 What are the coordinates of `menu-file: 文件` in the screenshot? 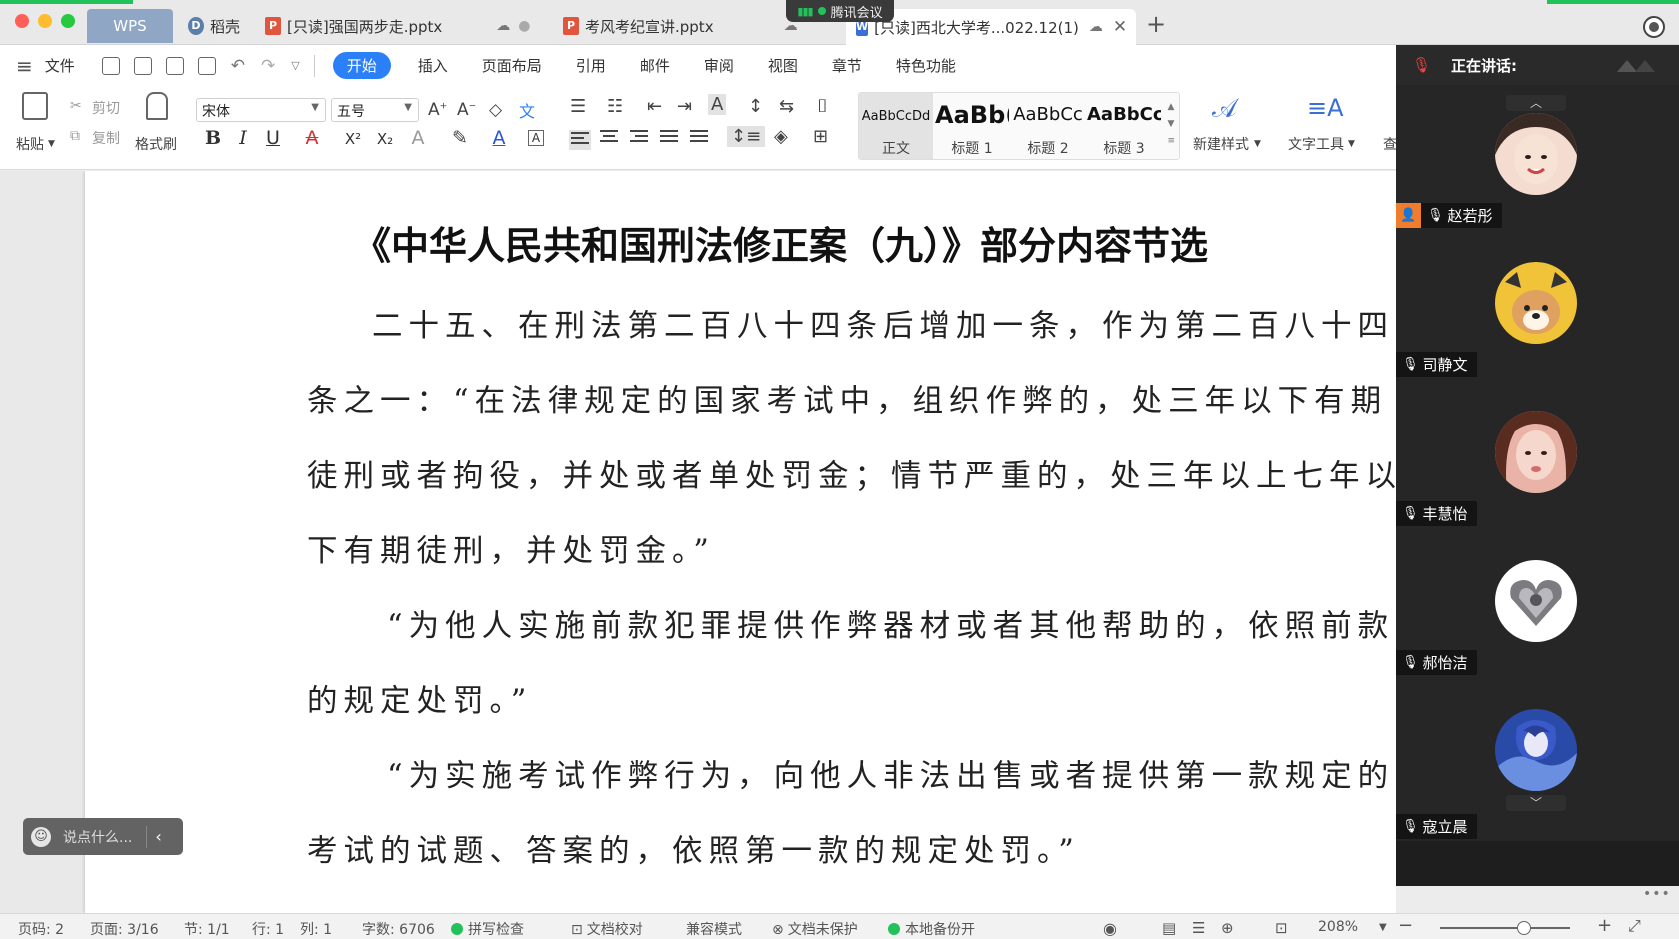 It's located at (60, 65).